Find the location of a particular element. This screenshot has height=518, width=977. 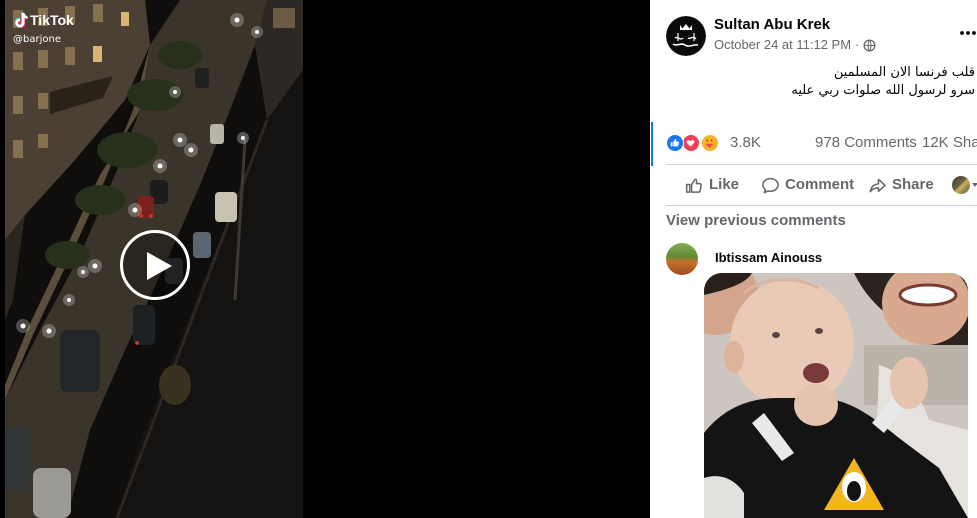

tiktok-handle: @barjone is located at coordinates (37, 39).